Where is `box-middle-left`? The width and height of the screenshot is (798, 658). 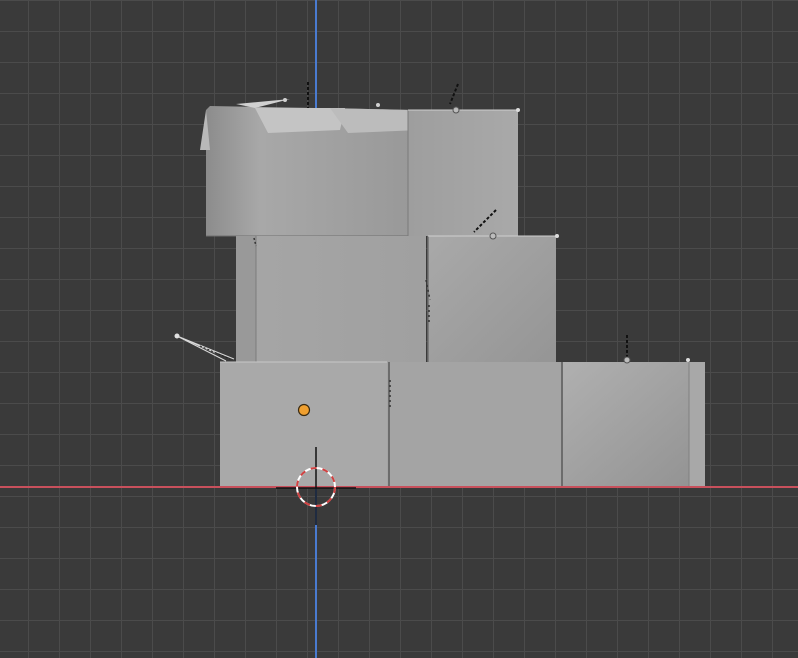
box-middle-left is located at coordinates (331, 299).